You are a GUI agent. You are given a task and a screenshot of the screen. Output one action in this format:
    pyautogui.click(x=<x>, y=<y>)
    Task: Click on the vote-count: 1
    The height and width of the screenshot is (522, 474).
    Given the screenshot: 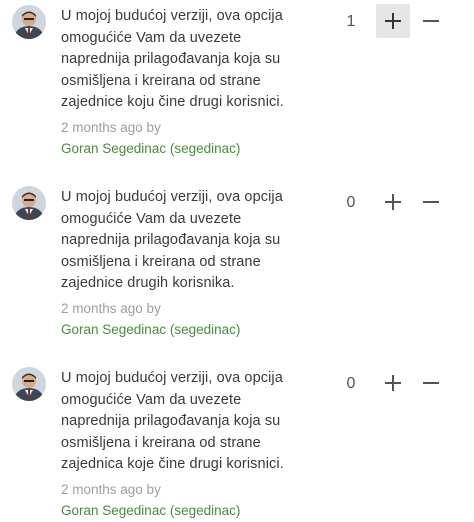 What is the action you would take?
    pyautogui.click(x=351, y=21)
    